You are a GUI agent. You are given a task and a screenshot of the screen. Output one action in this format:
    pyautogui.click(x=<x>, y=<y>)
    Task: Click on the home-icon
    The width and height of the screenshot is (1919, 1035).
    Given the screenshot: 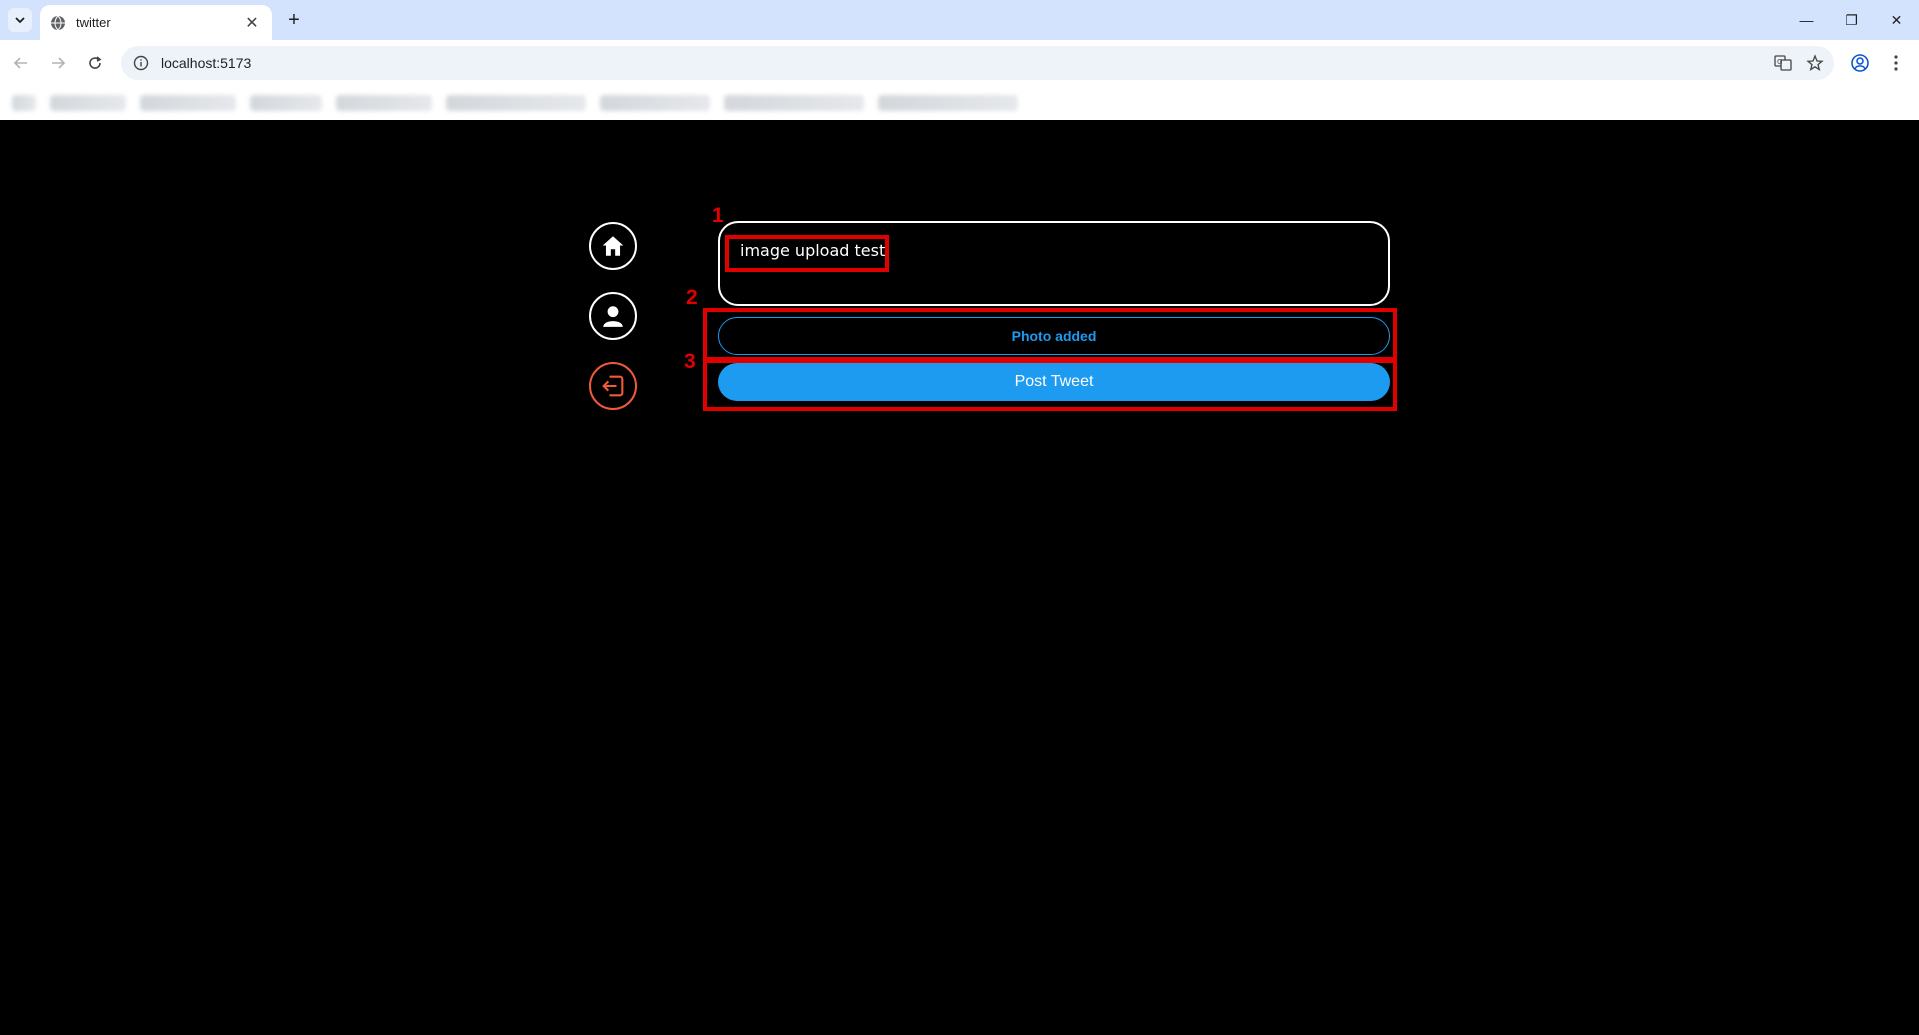 What is the action you would take?
    pyautogui.click(x=613, y=246)
    